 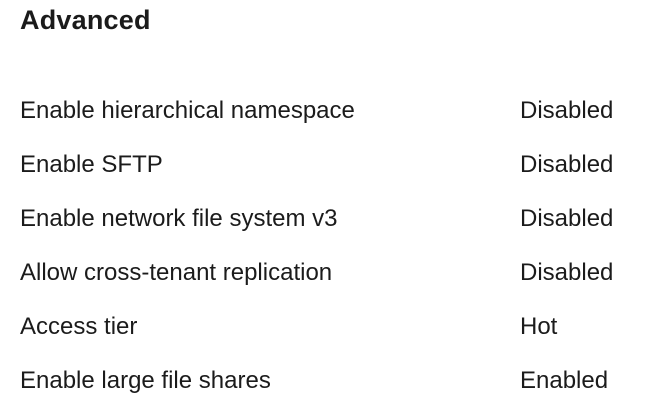 I want to click on property-row-nfs-v3: Enable network file system v3 Disabled, so click(x=345, y=219).